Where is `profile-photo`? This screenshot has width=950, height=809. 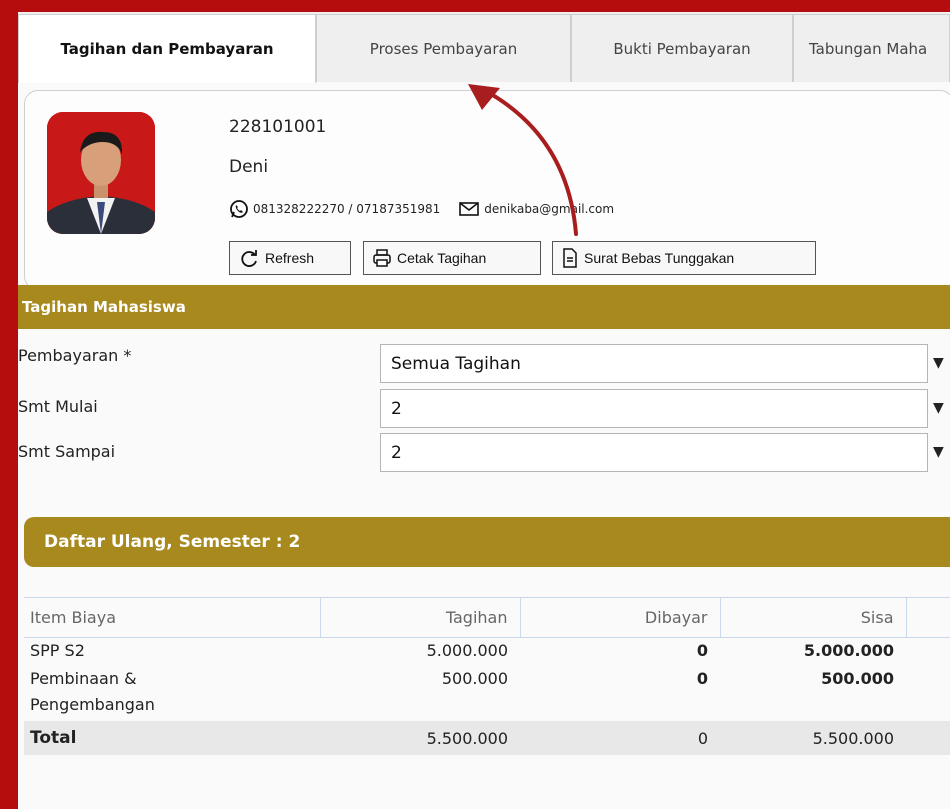
profile-photo is located at coordinates (101, 173).